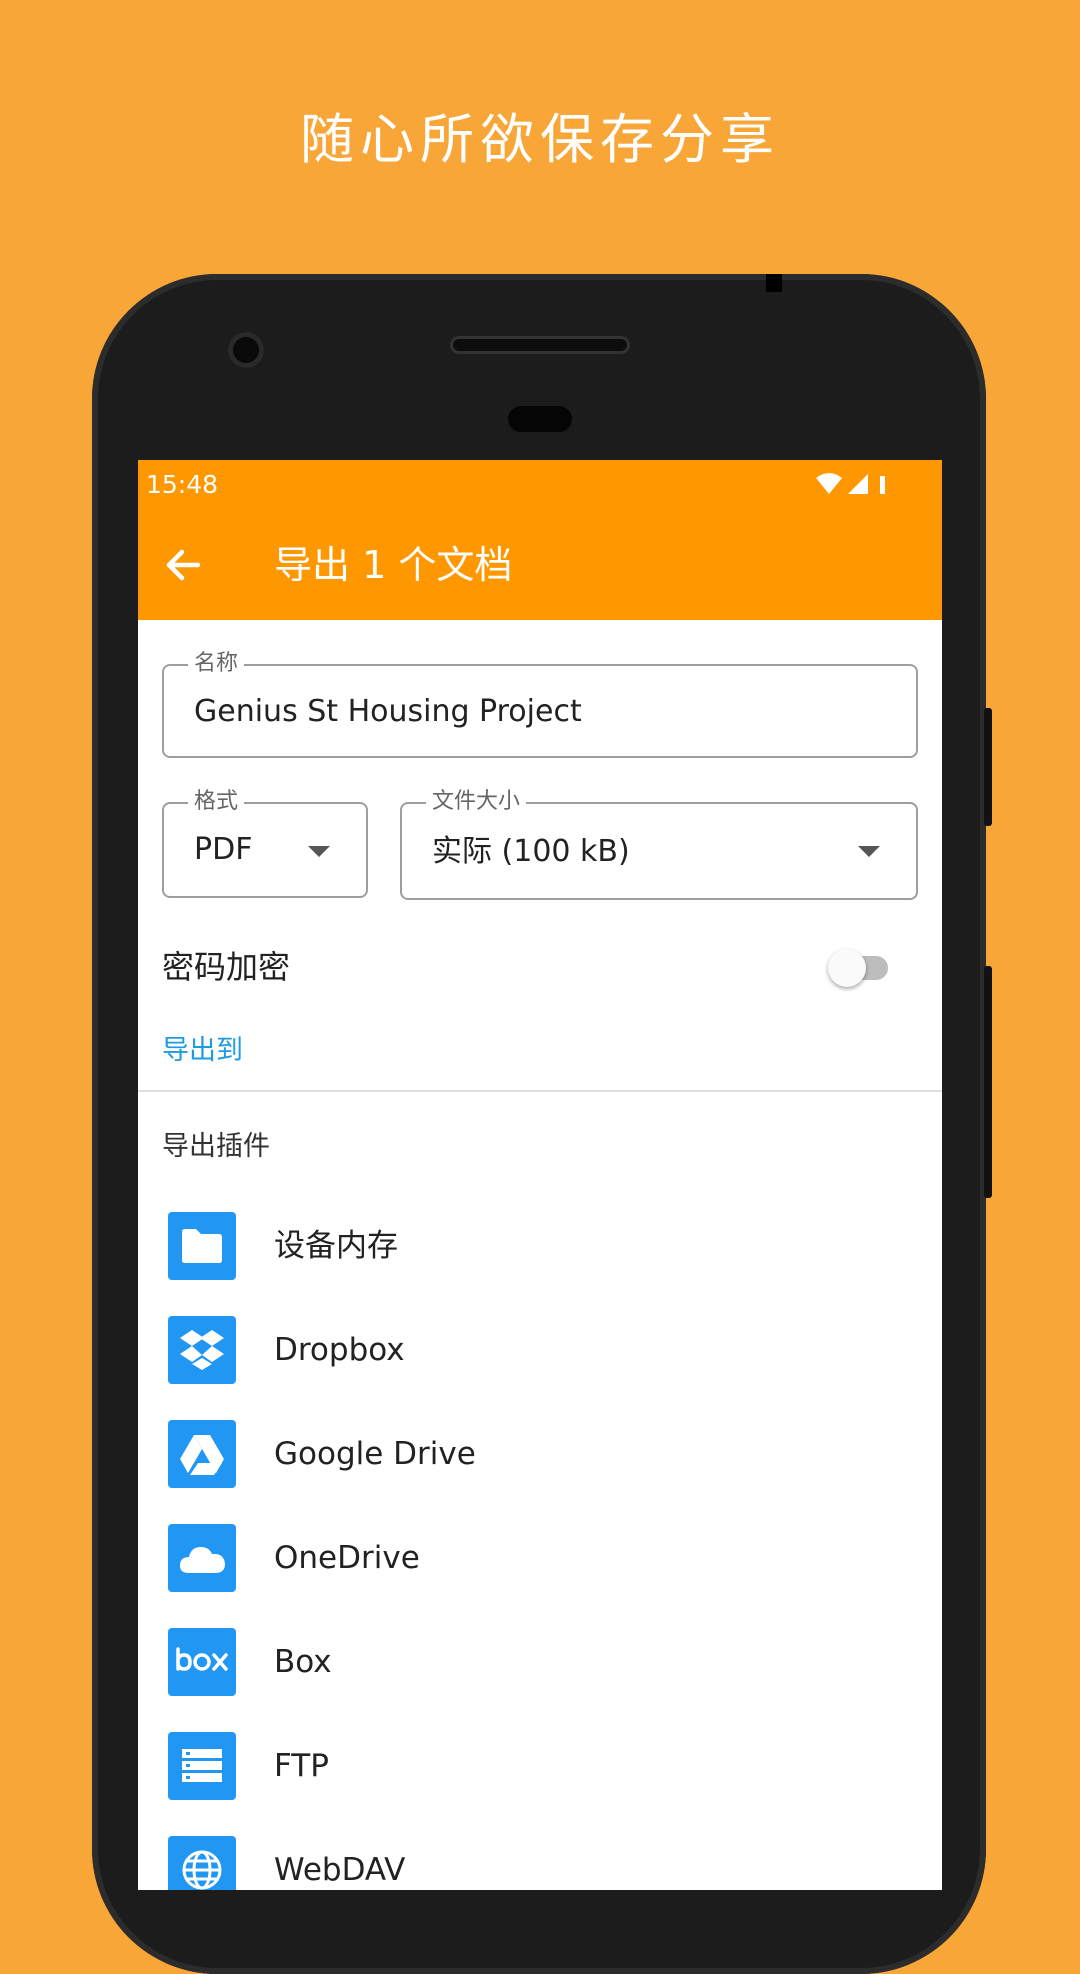 The image size is (1080, 1974). I want to click on wifi-icon, so click(829, 483).